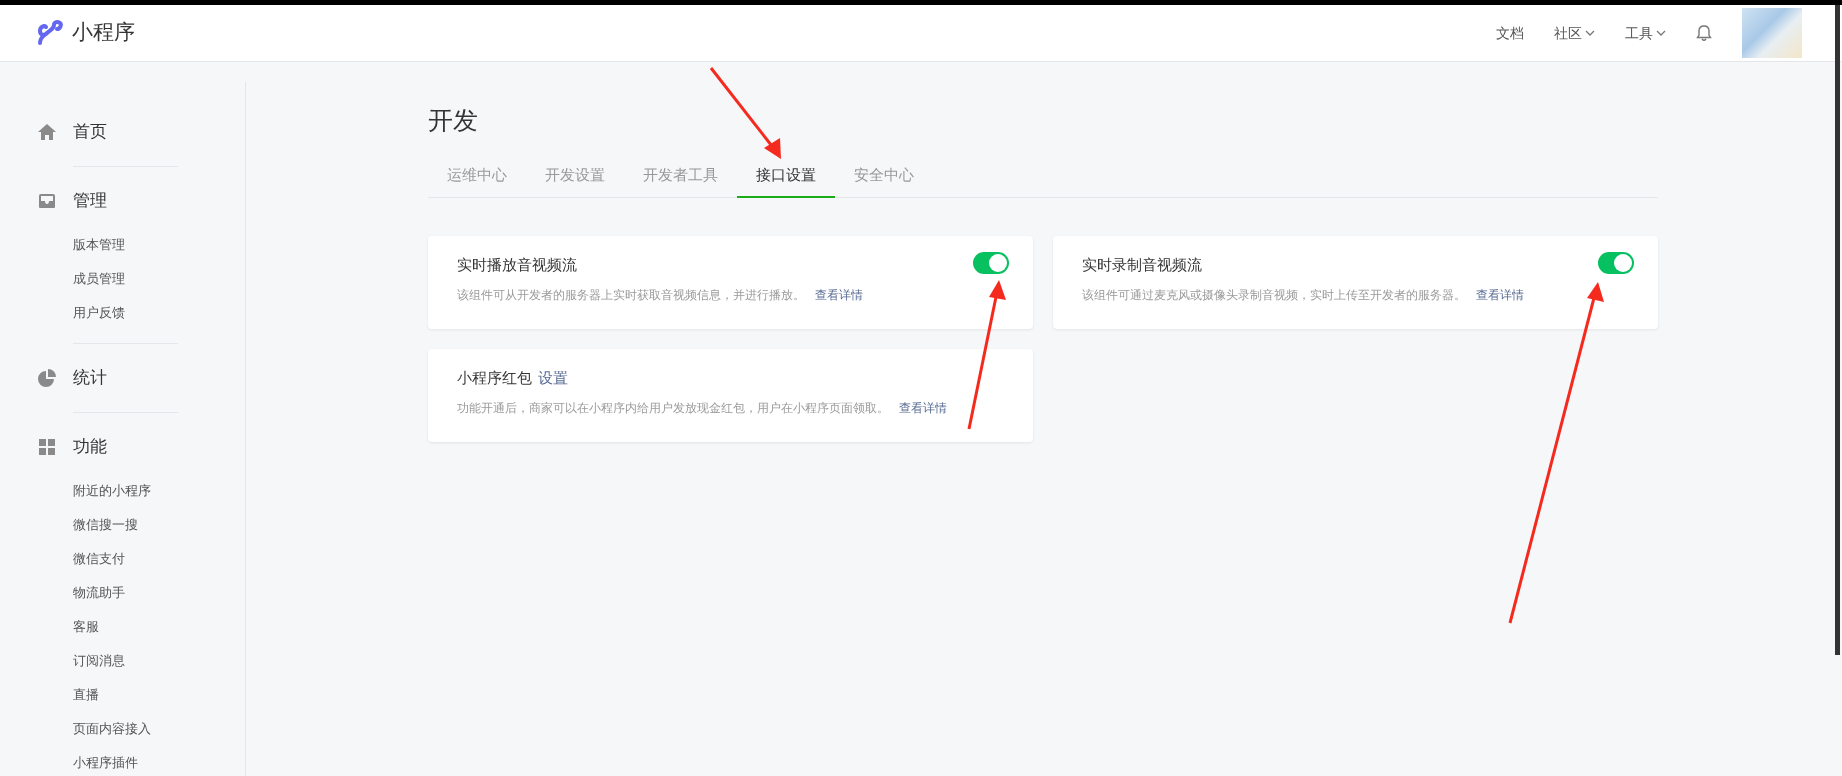 Image resolution: width=1842 pixels, height=776 pixels. Describe the element at coordinates (122, 447) in the screenshot. I see `sidebar-item: 功能` at that location.